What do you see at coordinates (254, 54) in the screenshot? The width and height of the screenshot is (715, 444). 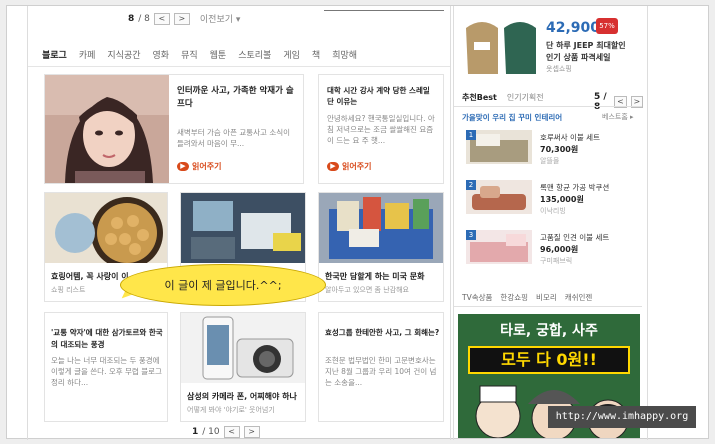 I see `tab-storyball: 스토리볼` at bounding box center [254, 54].